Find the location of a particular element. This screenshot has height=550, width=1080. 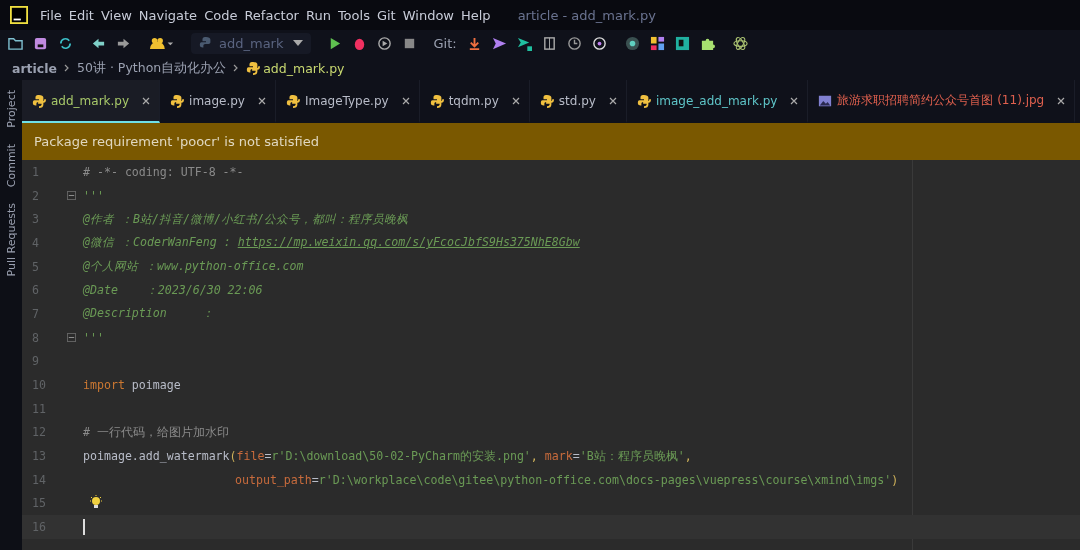

caret-icon is located at coordinates (298, 43).